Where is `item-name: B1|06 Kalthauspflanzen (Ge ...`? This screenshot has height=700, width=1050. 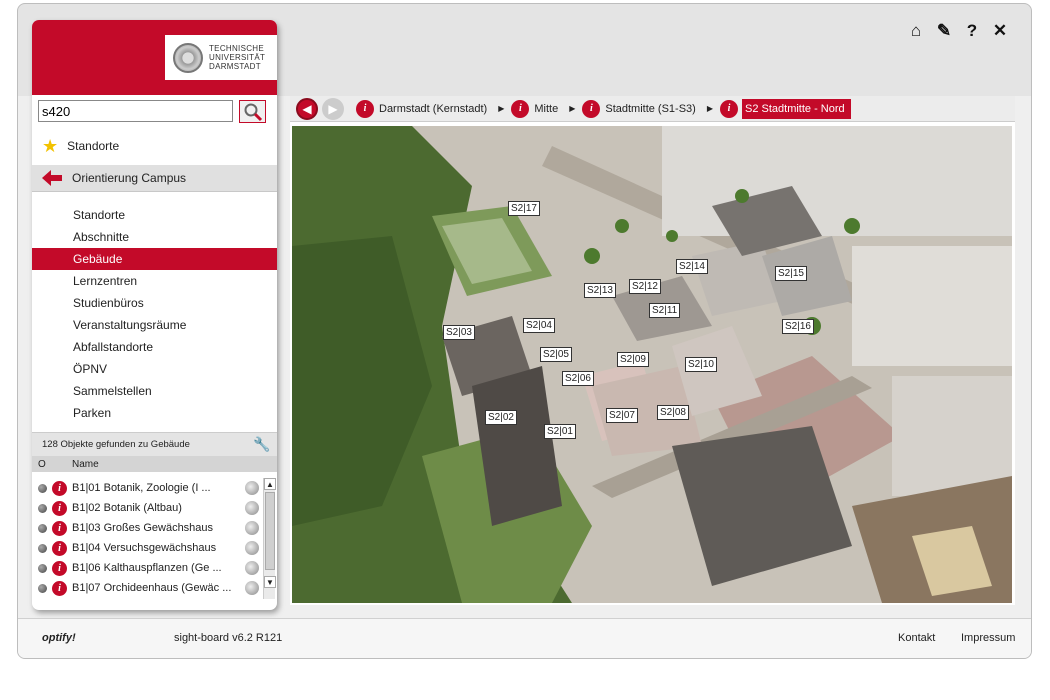 item-name: B1|06 Kalthauspflanzen (Ge ... is located at coordinates (147, 568).